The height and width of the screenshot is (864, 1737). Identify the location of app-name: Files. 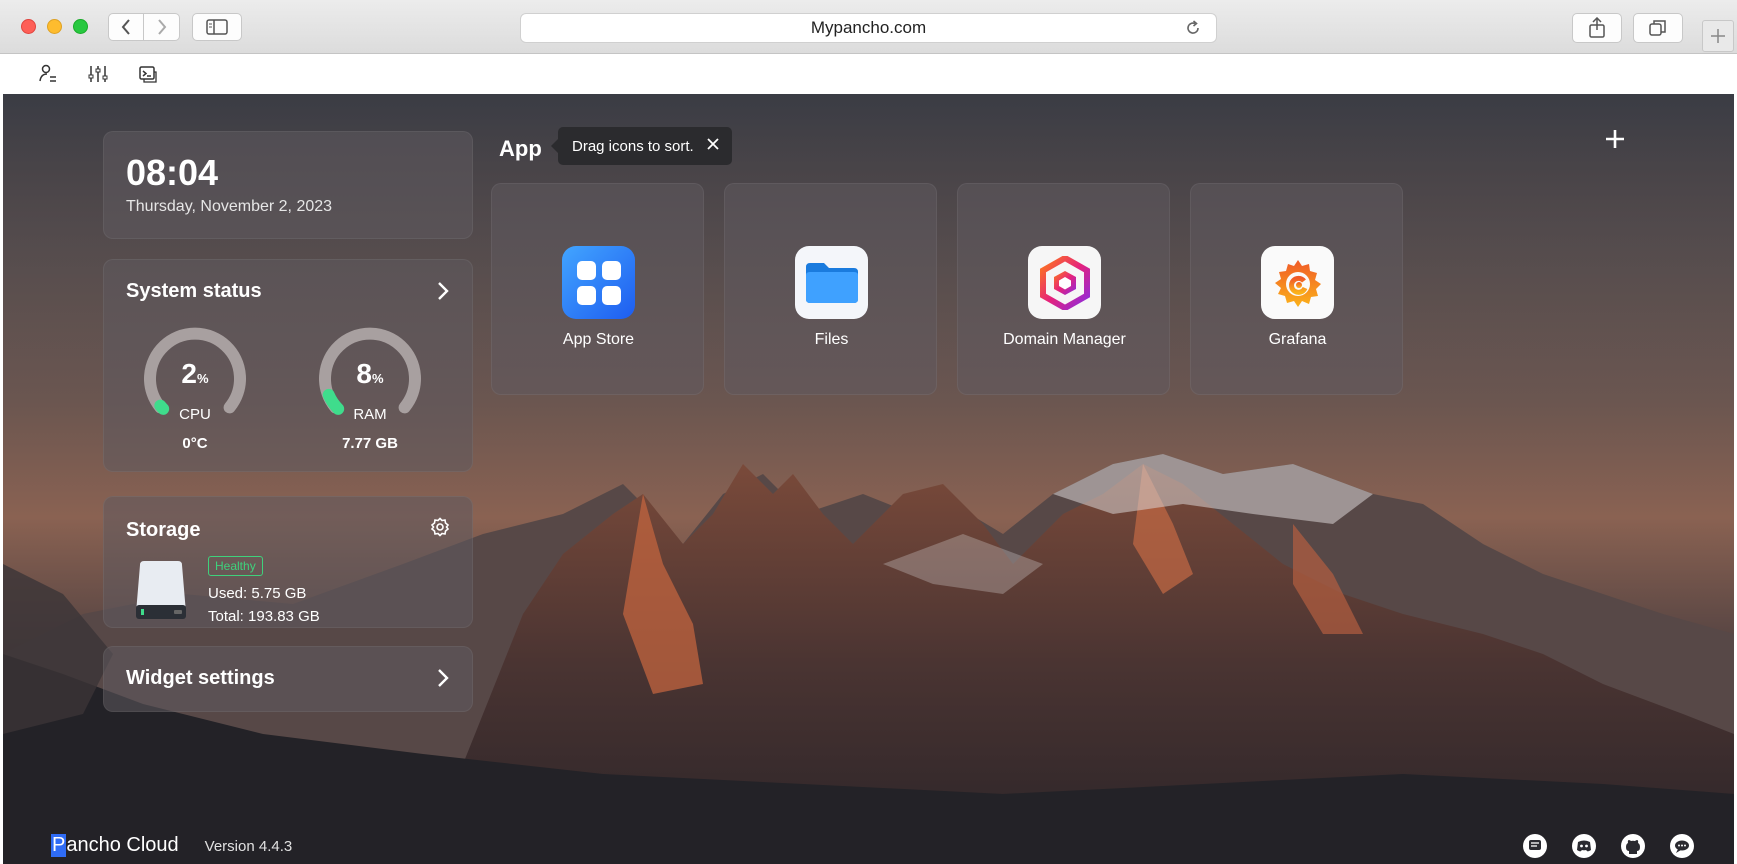
(831, 339).